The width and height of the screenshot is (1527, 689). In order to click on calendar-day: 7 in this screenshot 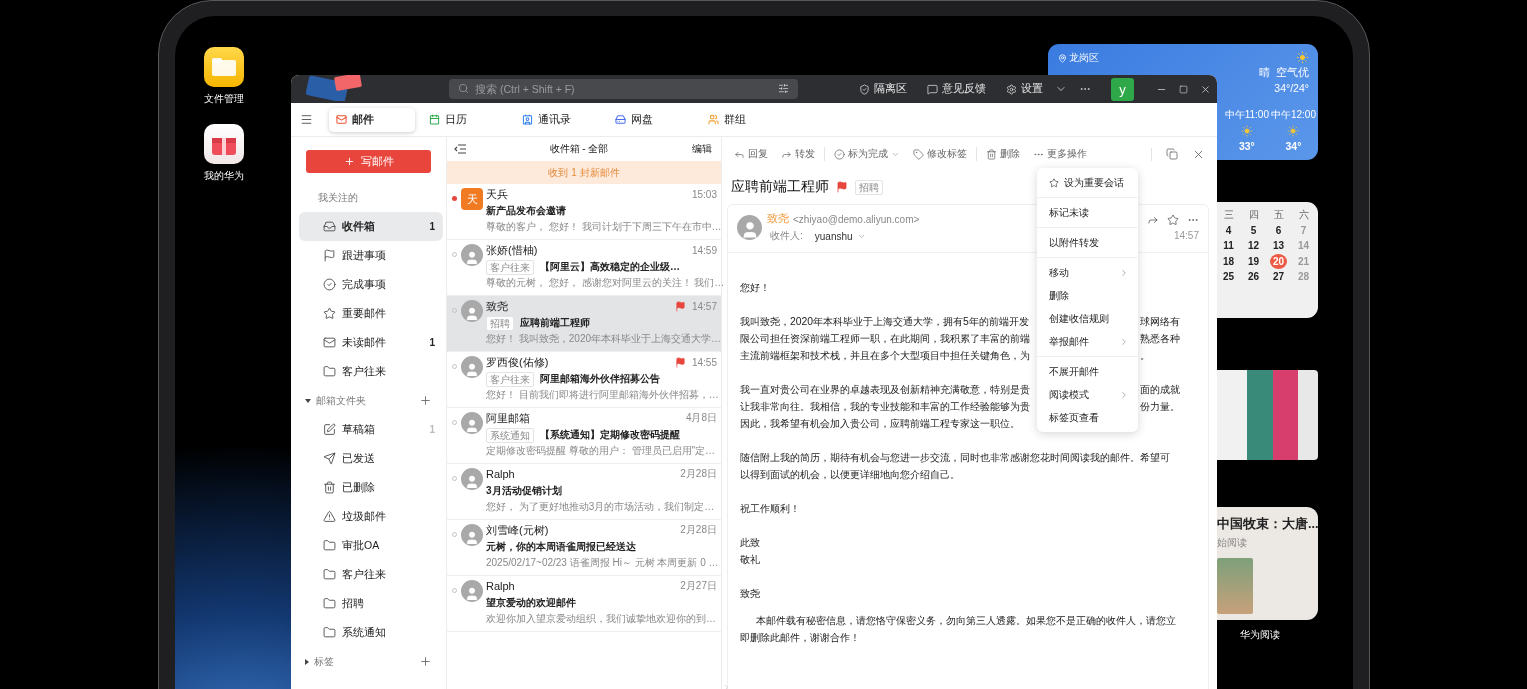, I will do `click(1303, 230)`.